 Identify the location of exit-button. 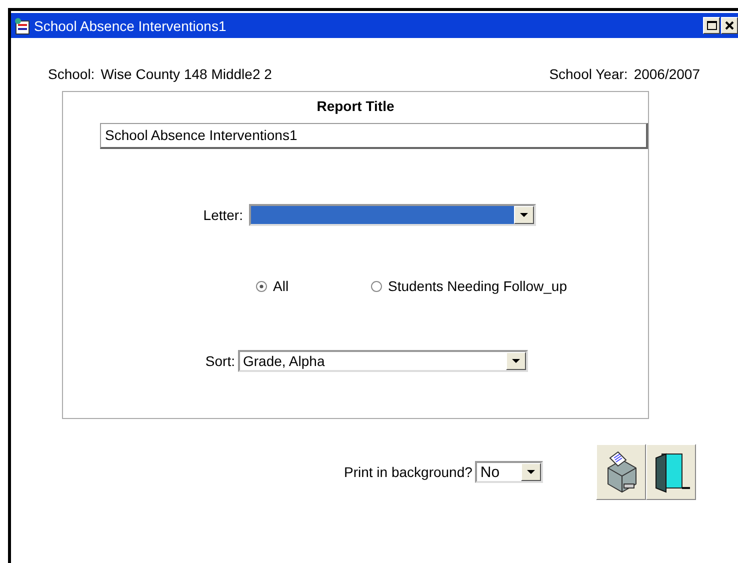
(671, 472).